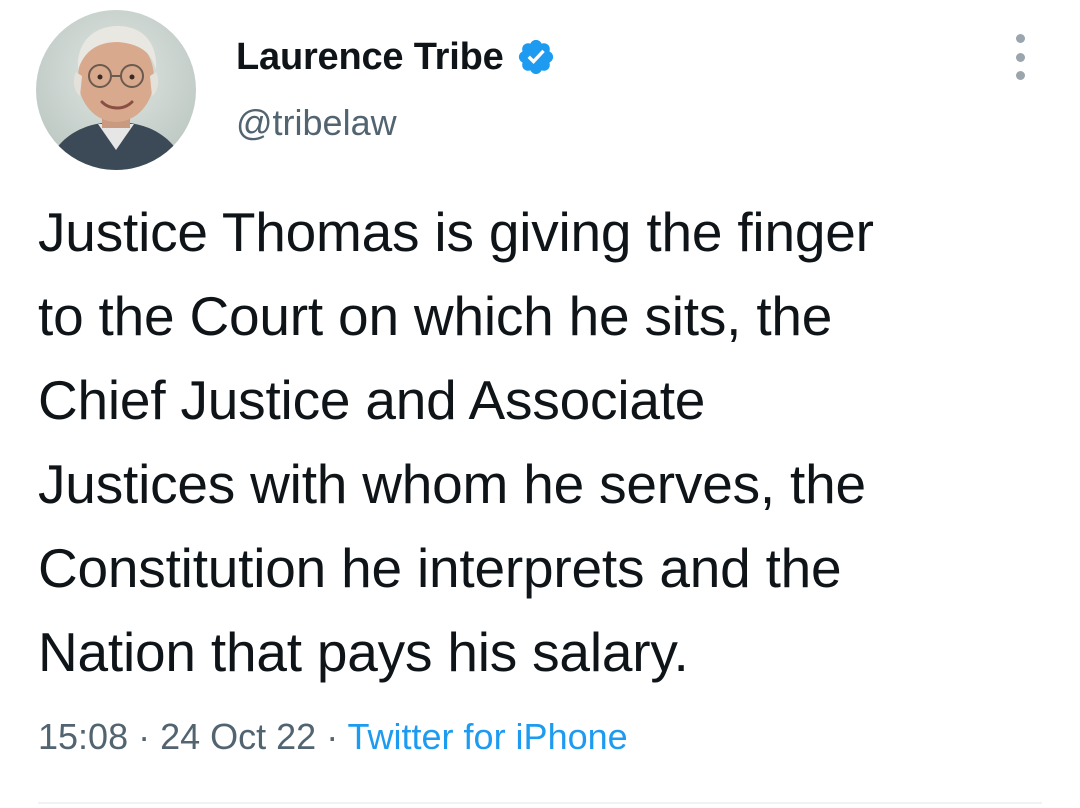  Describe the element at coordinates (452, 484) in the screenshot. I see `tweet-text-line: Justices with whom he serves, the` at that location.